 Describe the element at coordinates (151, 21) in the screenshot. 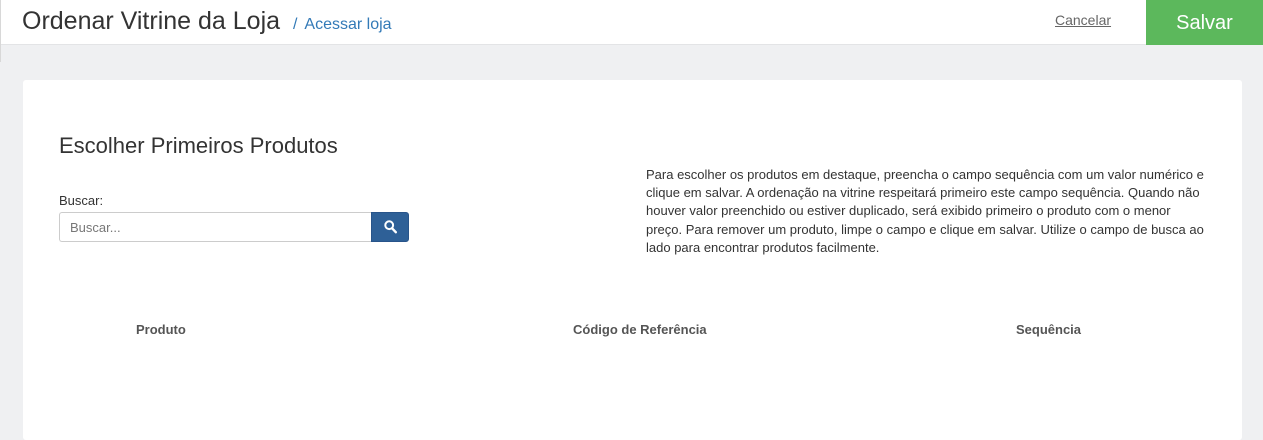

I see `page-title-text: Ordenar Vitrine da Loja` at that location.